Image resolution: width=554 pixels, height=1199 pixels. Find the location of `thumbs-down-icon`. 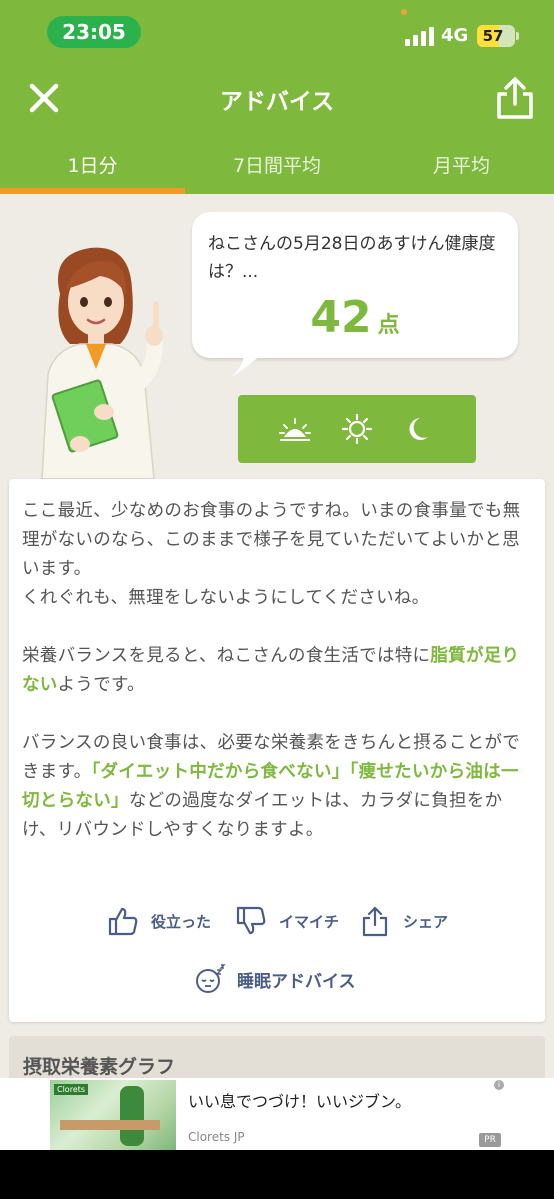

thumbs-down-icon is located at coordinates (251, 920).